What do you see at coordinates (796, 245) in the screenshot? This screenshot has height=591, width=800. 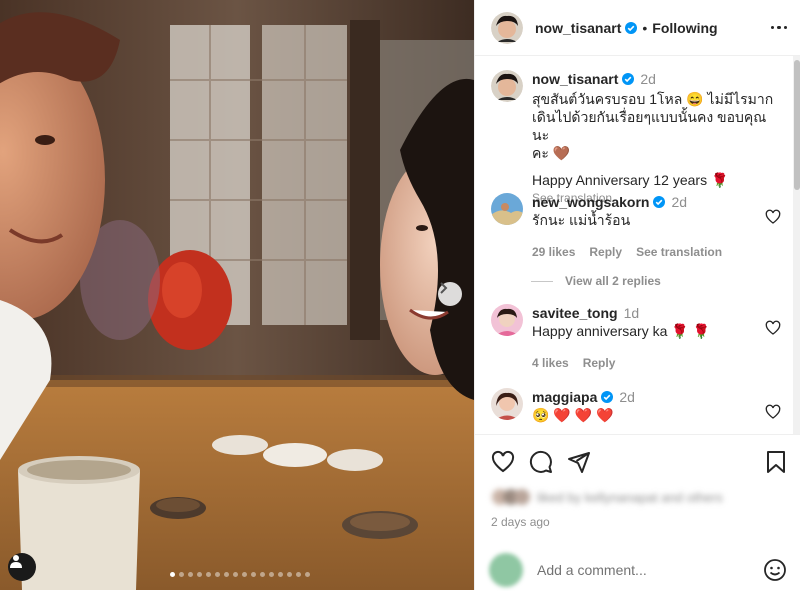 I see `comments-scrollbar` at bounding box center [796, 245].